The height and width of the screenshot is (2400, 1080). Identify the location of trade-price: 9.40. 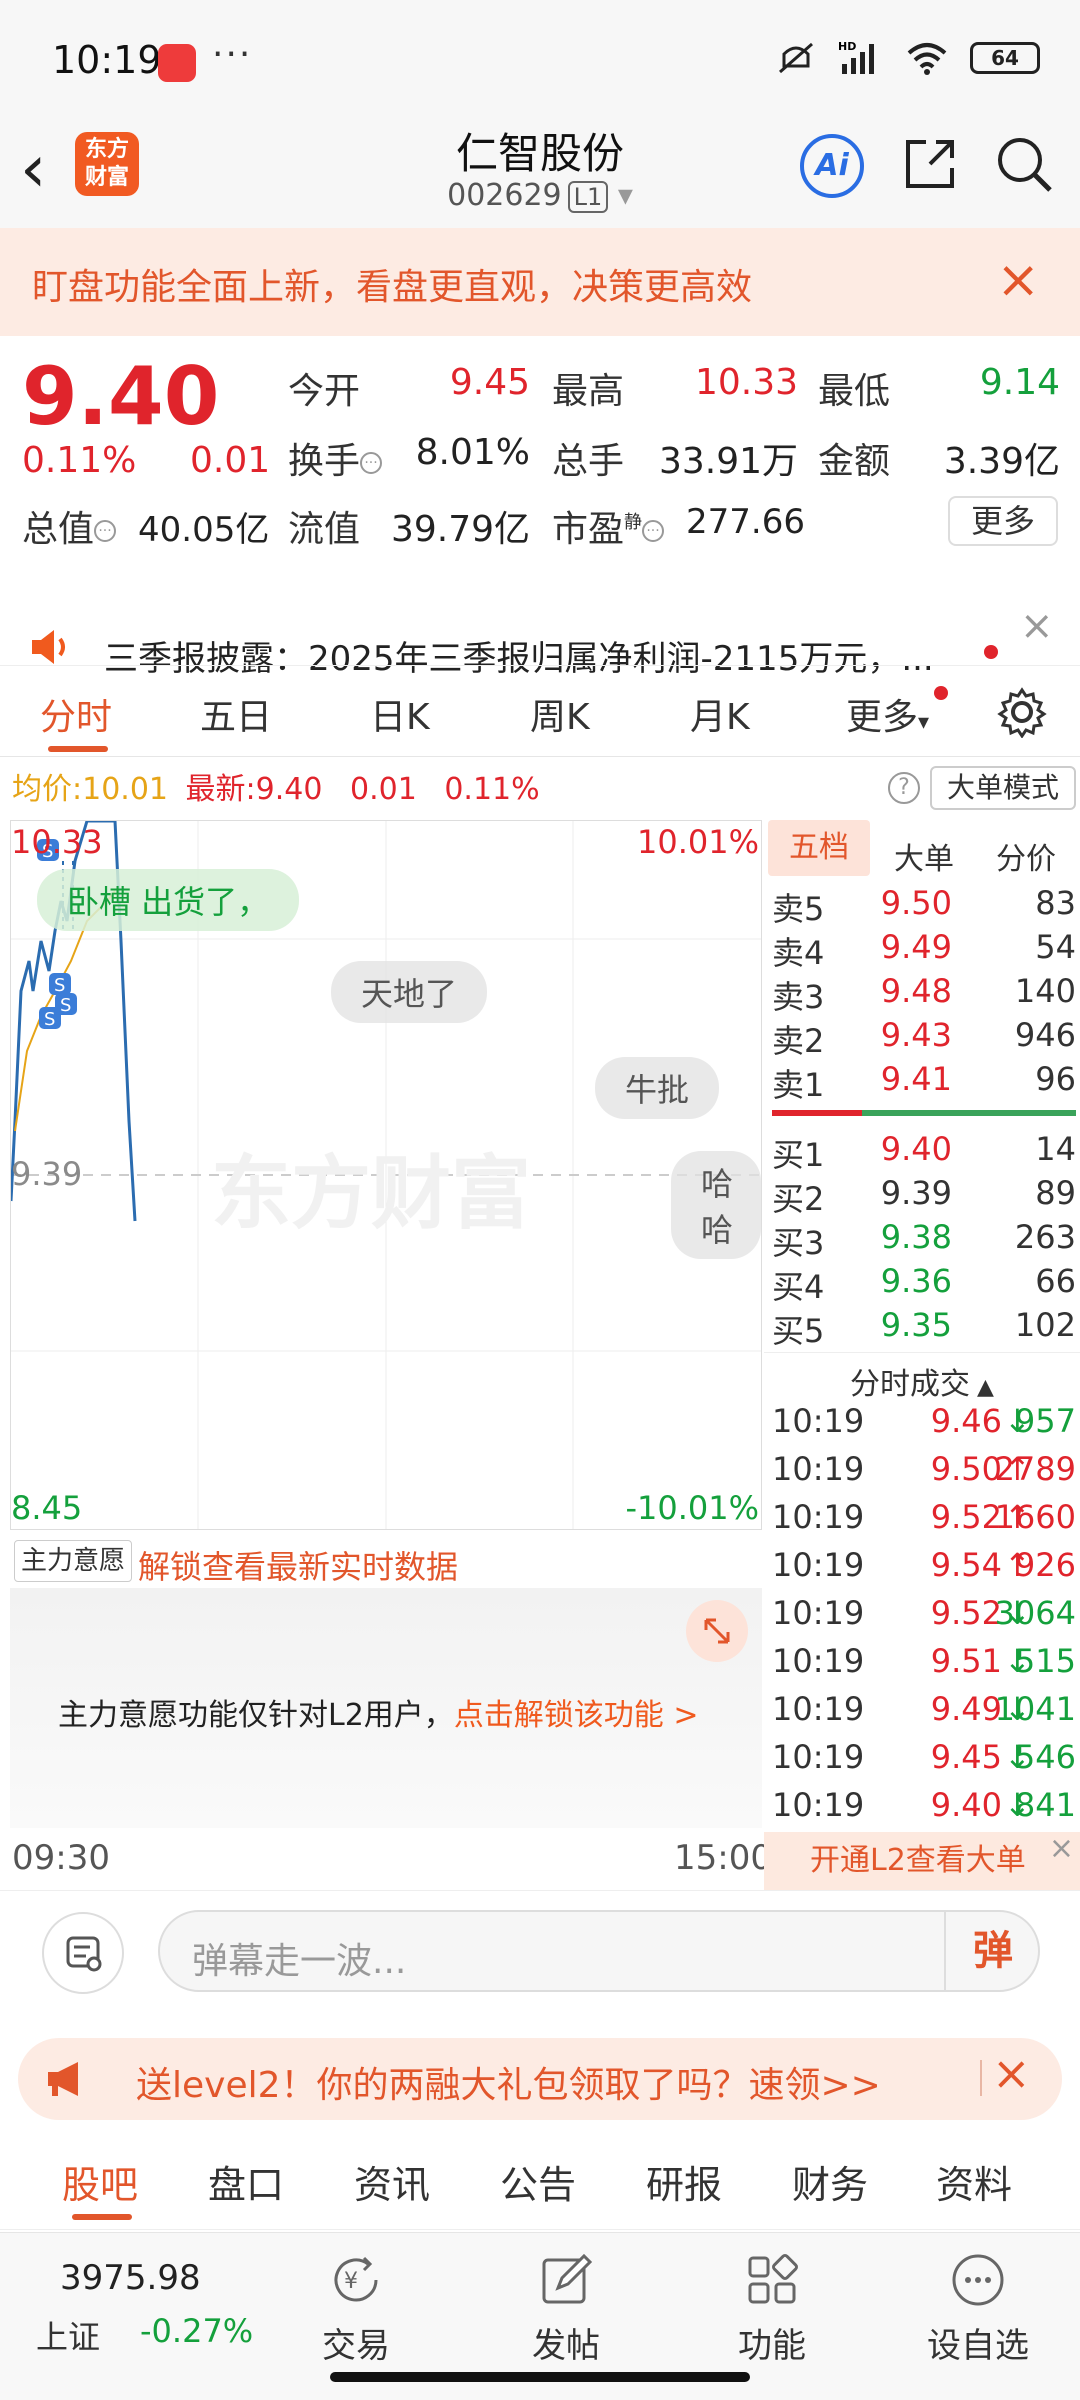
(966, 1805).